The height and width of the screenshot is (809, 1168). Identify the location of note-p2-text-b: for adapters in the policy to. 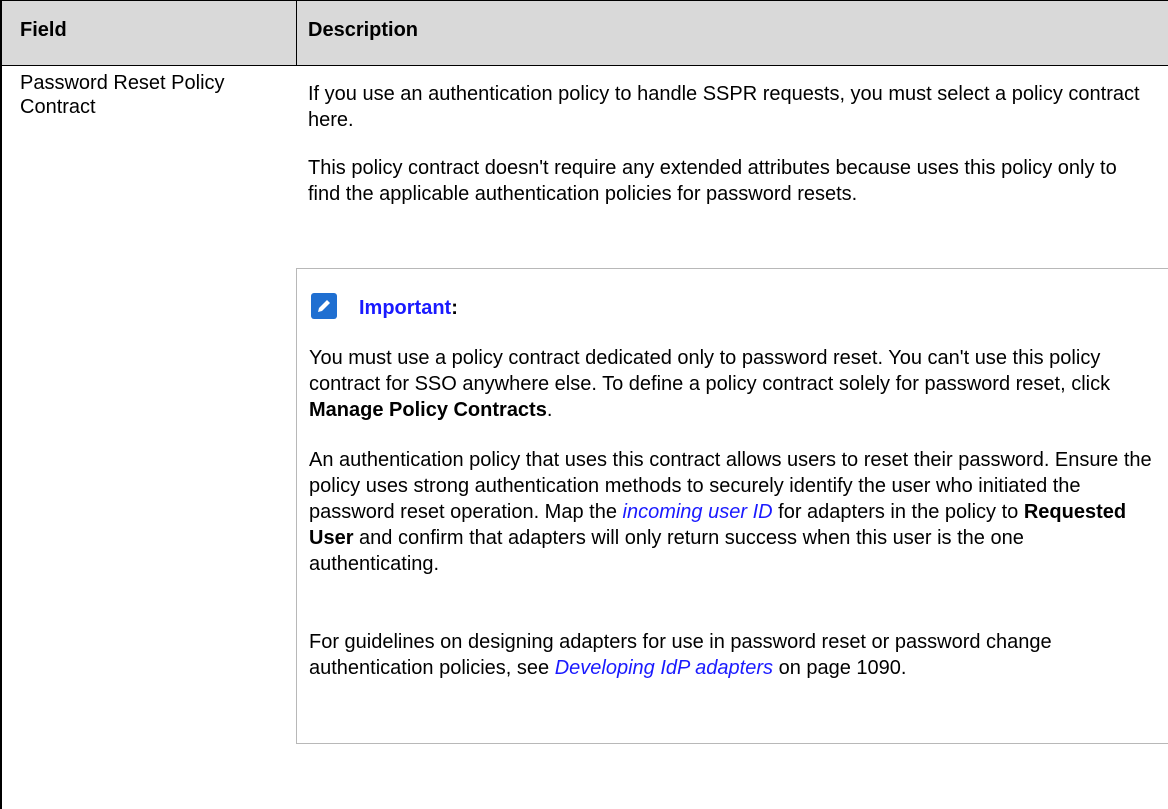
(898, 512).